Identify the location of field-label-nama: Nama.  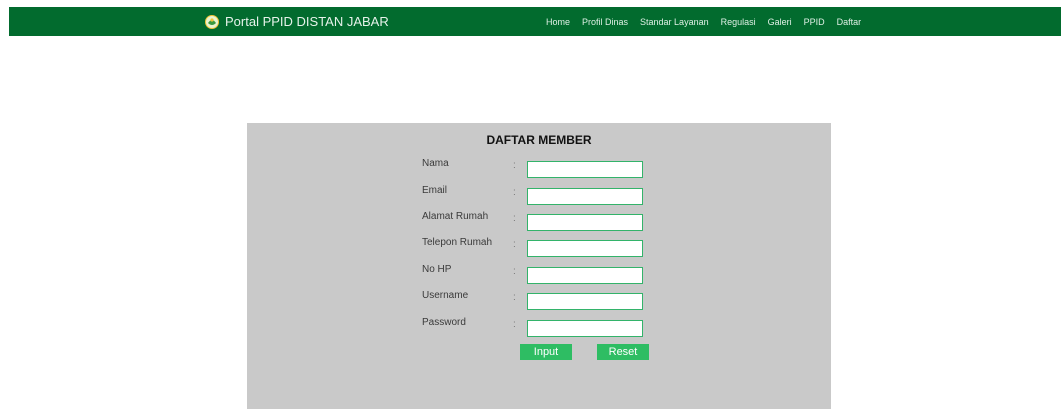
(435, 163).